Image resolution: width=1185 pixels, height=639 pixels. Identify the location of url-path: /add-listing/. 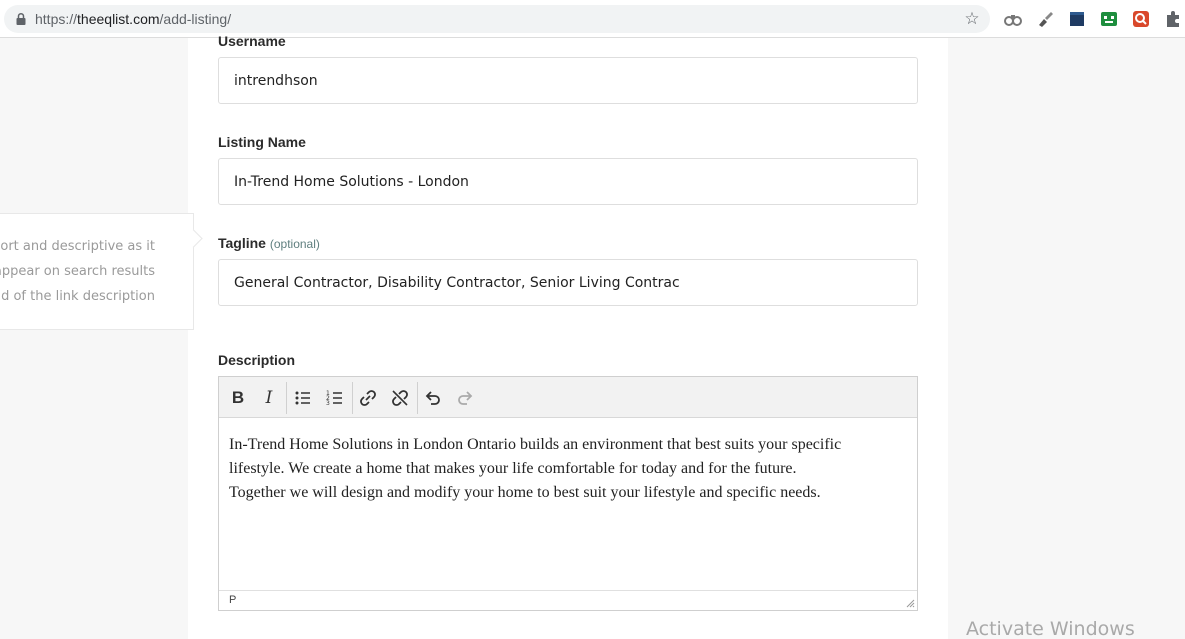
(195, 19).